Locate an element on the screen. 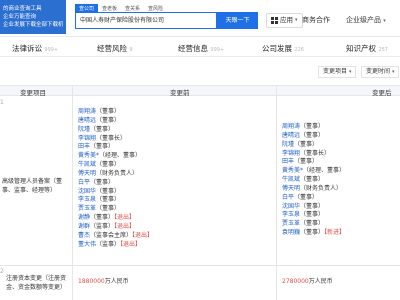 This screenshot has height=300, width=400. person-name-link: 袁明巍 is located at coordinates (291, 232).